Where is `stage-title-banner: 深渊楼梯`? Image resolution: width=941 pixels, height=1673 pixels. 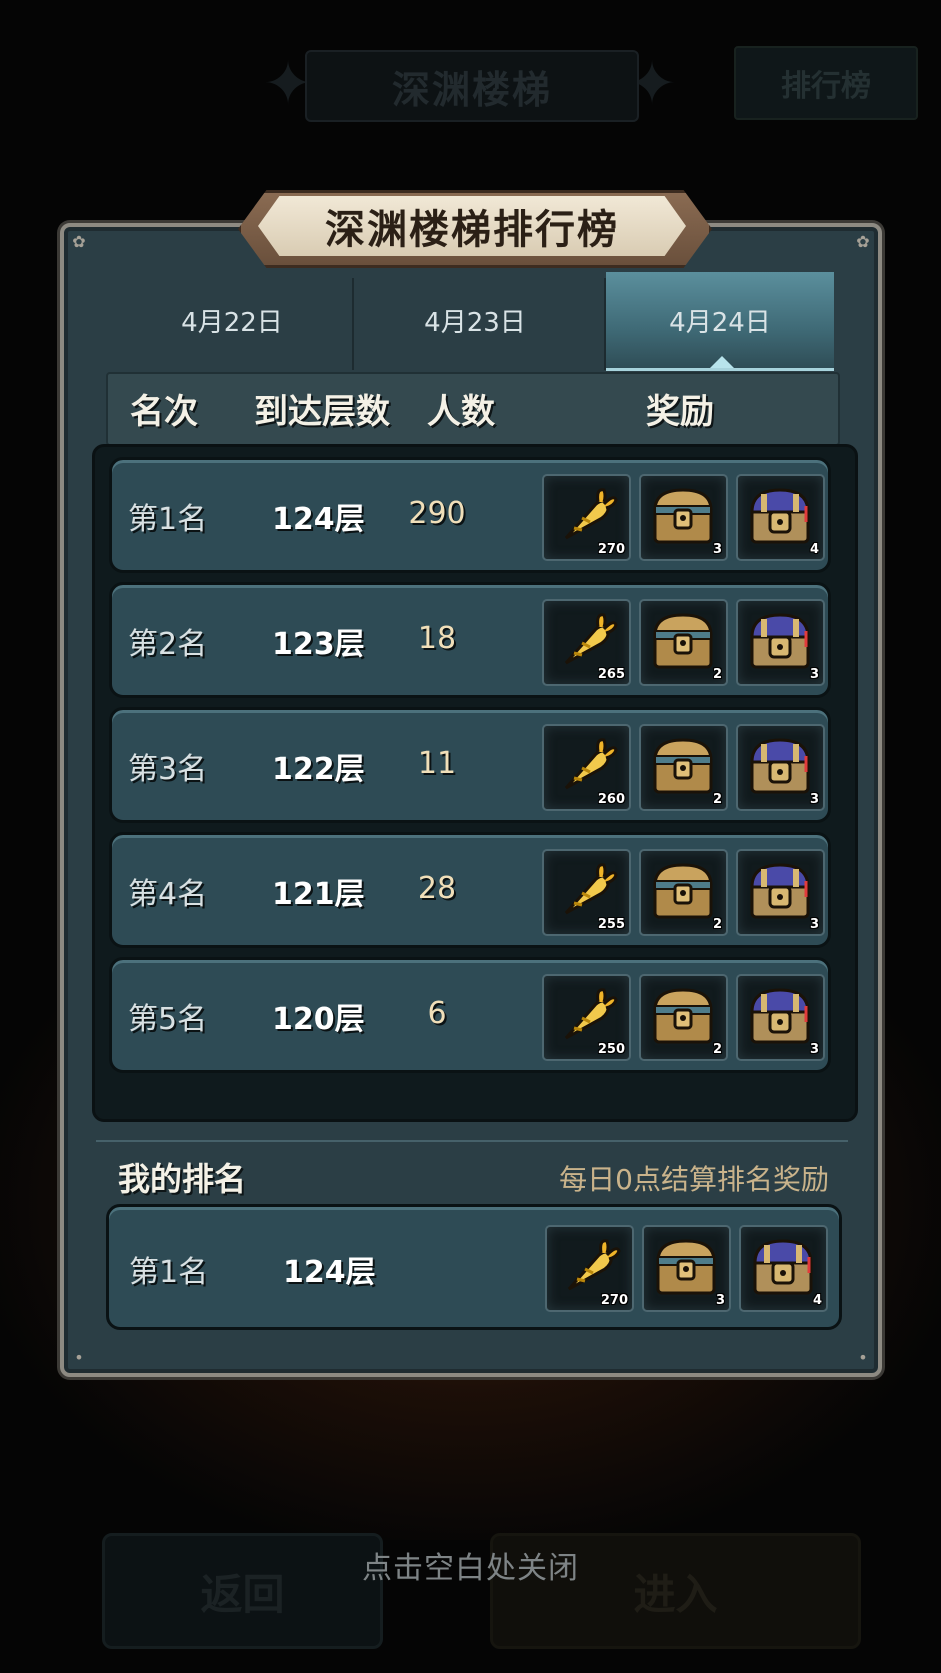 stage-title-banner: 深渊楼梯 is located at coordinates (472, 86).